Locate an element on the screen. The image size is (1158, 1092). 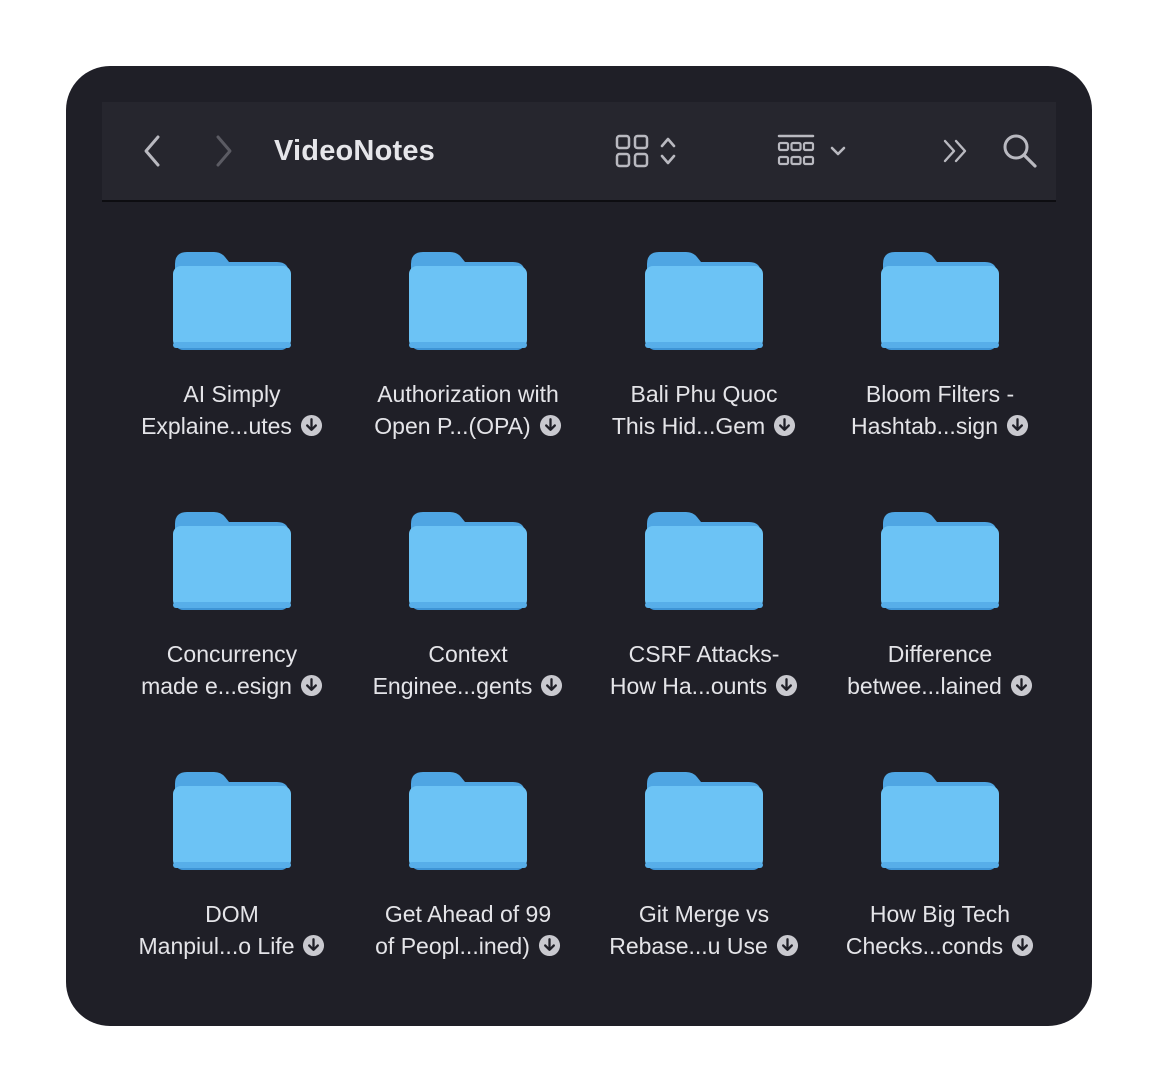
folder-name-text: made e...esign is located at coordinates (216, 686).